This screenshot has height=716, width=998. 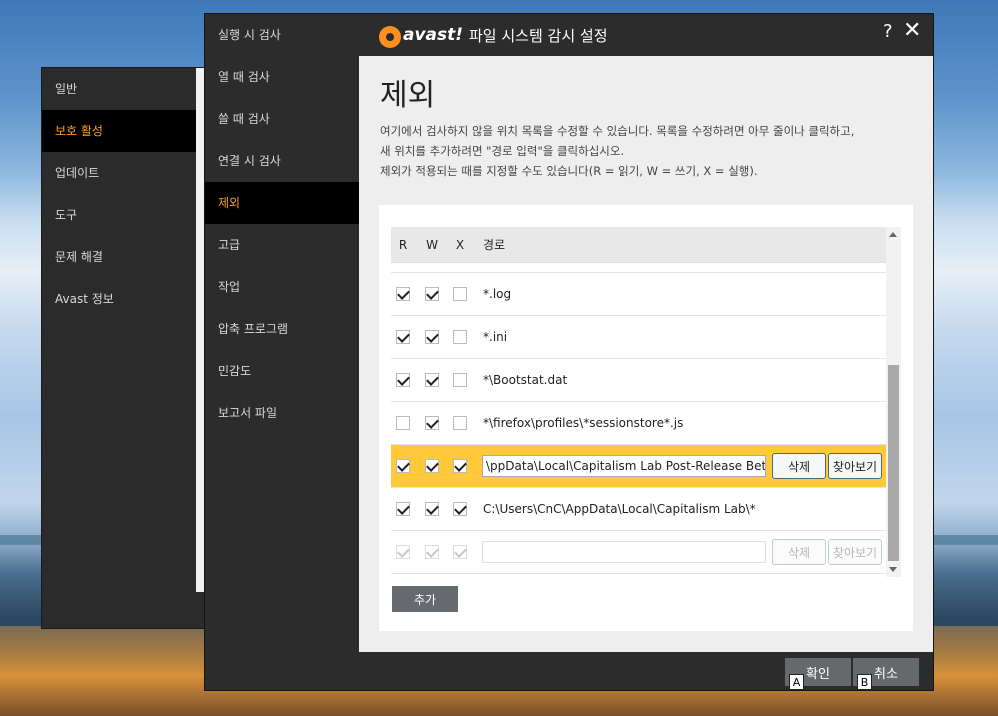 What do you see at coordinates (864, 682) in the screenshot?
I see `cancel-shortcut-badge: B` at bounding box center [864, 682].